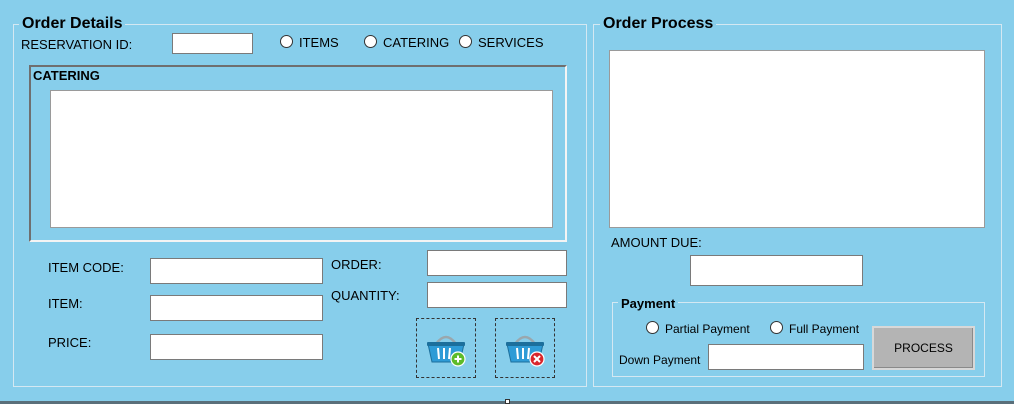 This screenshot has width=1014, height=404. Describe the element at coordinates (236, 271) in the screenshot. I see `item-code-input` at that location.